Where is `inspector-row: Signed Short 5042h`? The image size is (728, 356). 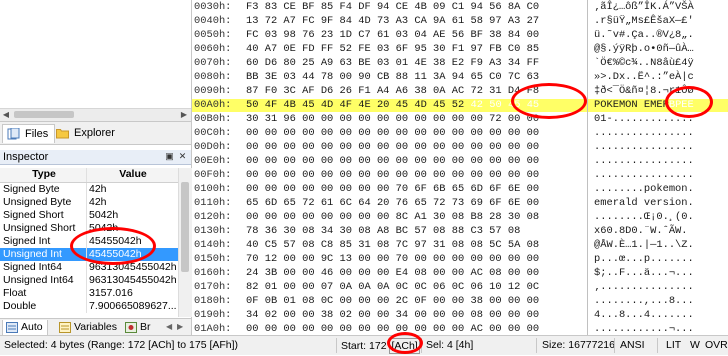
inspector-row: Signed Short 5042h is located at coordinates (89, 215).